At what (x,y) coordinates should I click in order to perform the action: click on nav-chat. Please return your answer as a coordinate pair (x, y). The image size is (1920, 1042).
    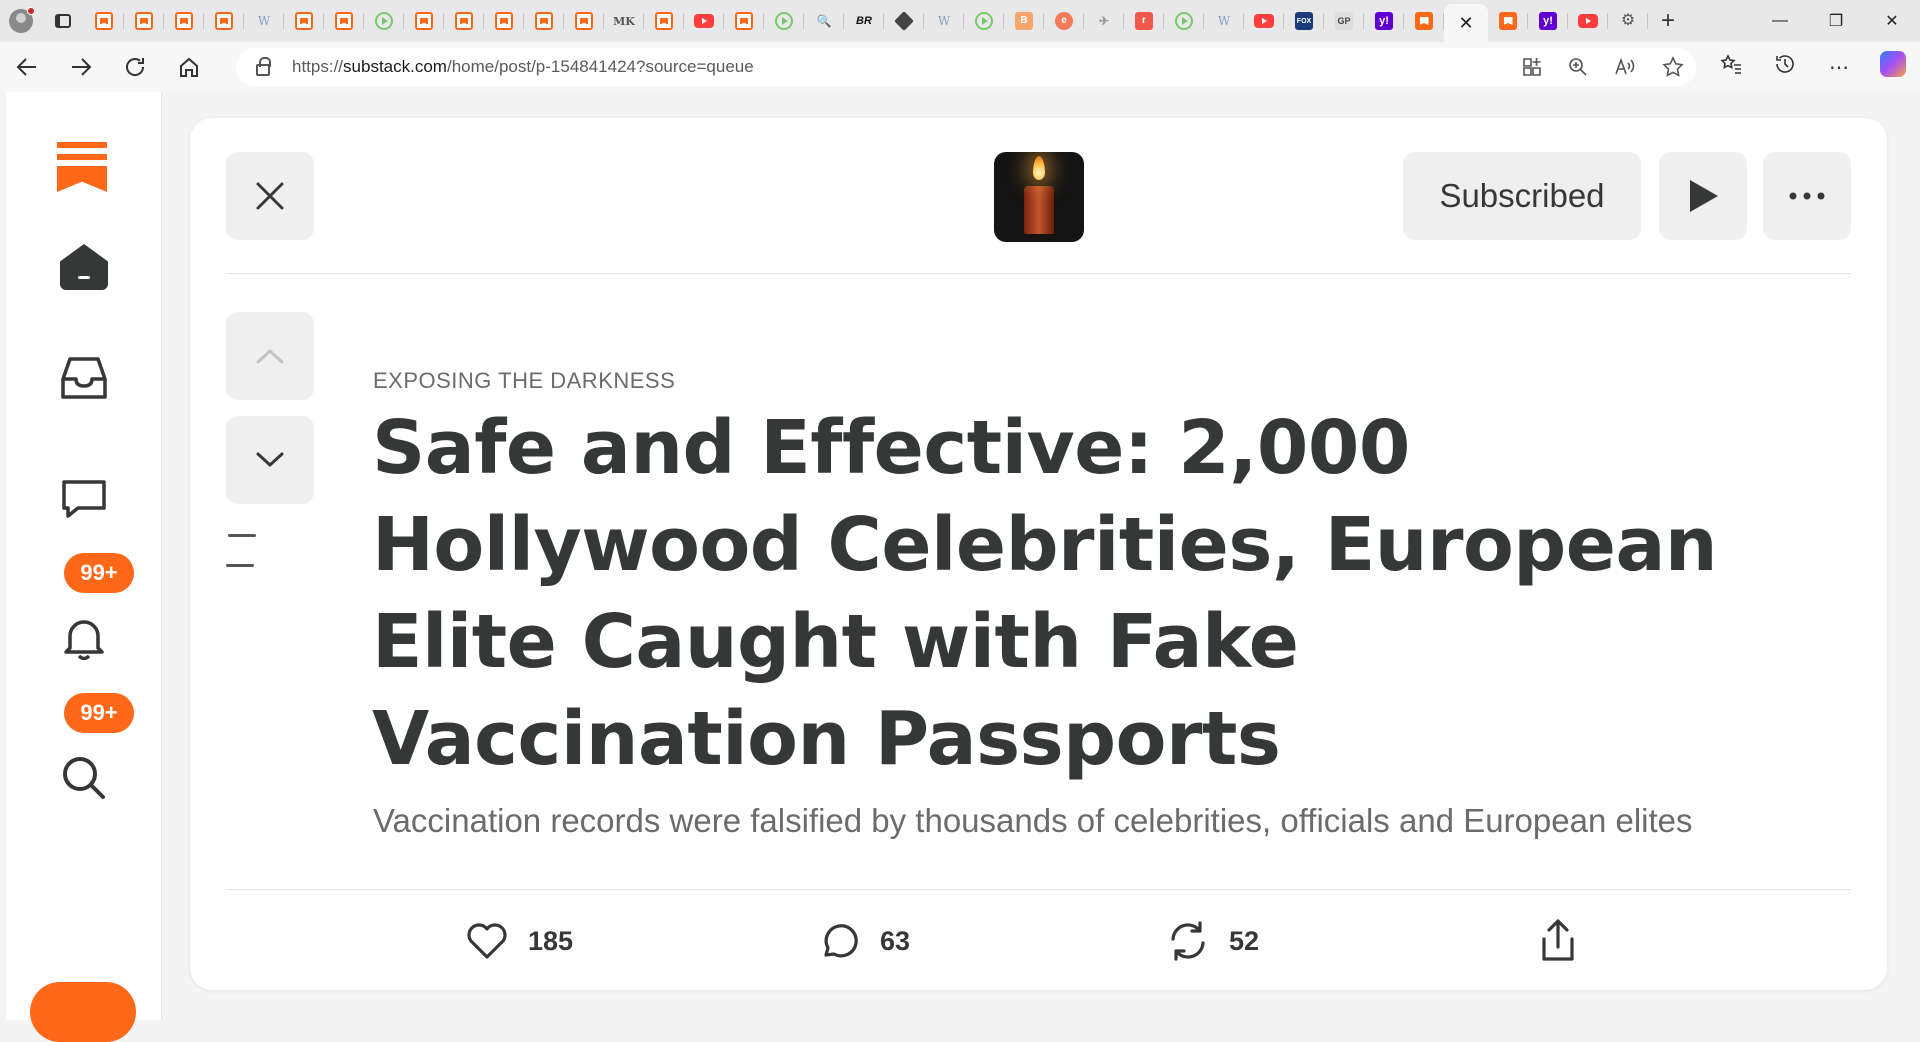
    Looking at the image, I should click on (84, 498).